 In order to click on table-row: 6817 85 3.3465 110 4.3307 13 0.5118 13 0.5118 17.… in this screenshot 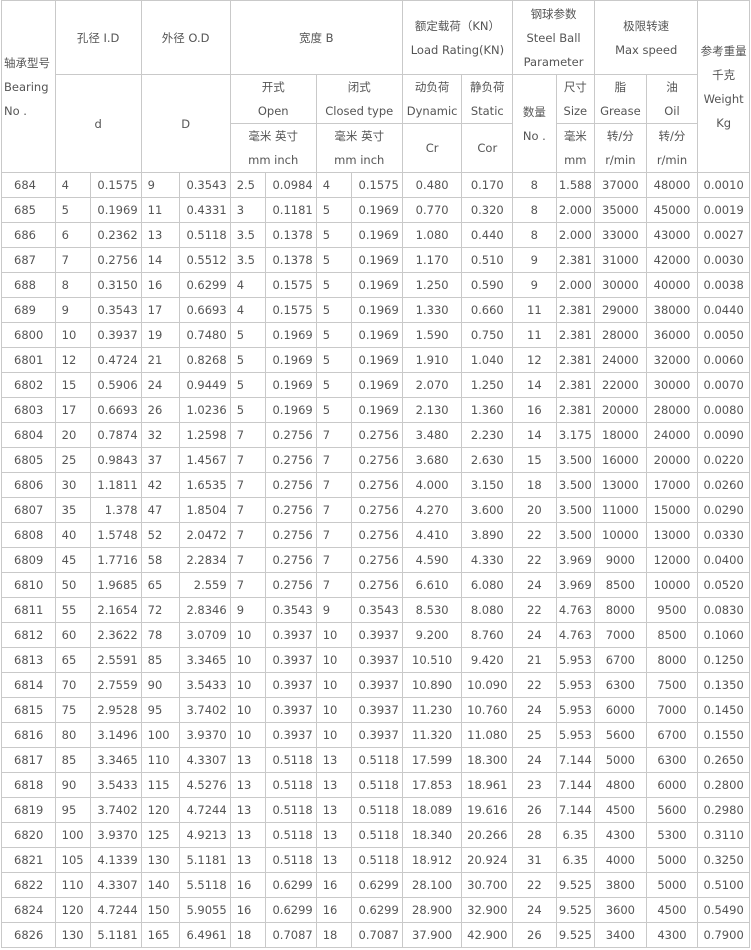, I will do `click(375, 760)`.